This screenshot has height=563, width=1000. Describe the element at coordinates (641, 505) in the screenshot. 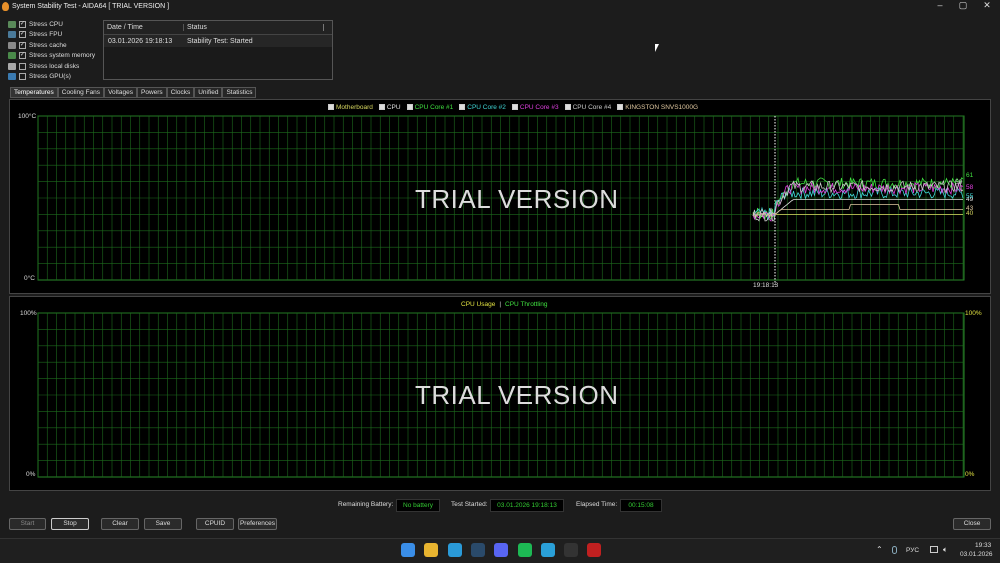

I see `elapsed-time-value: 00:15:08` at that location.